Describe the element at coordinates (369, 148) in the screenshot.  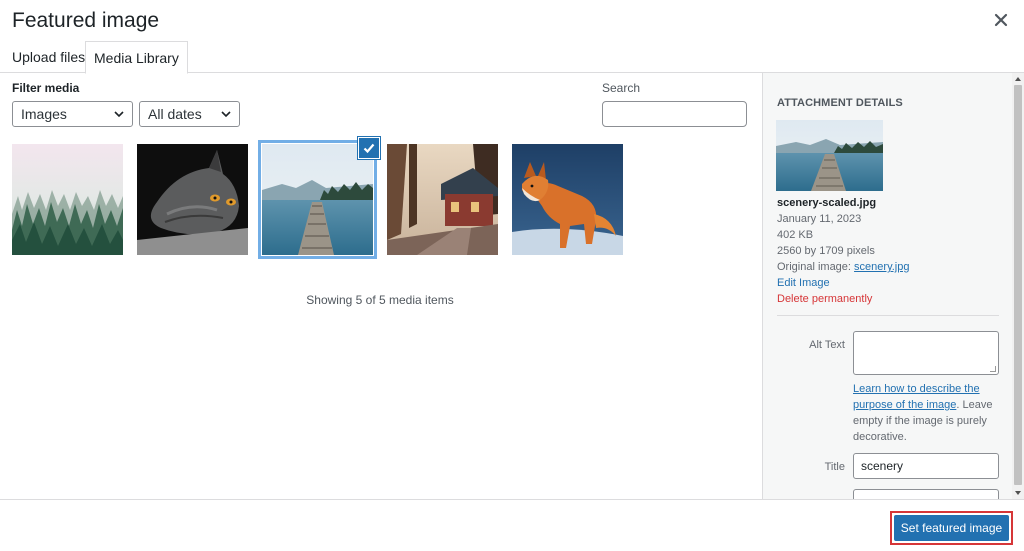
I see `selected-check-icon` at that location.